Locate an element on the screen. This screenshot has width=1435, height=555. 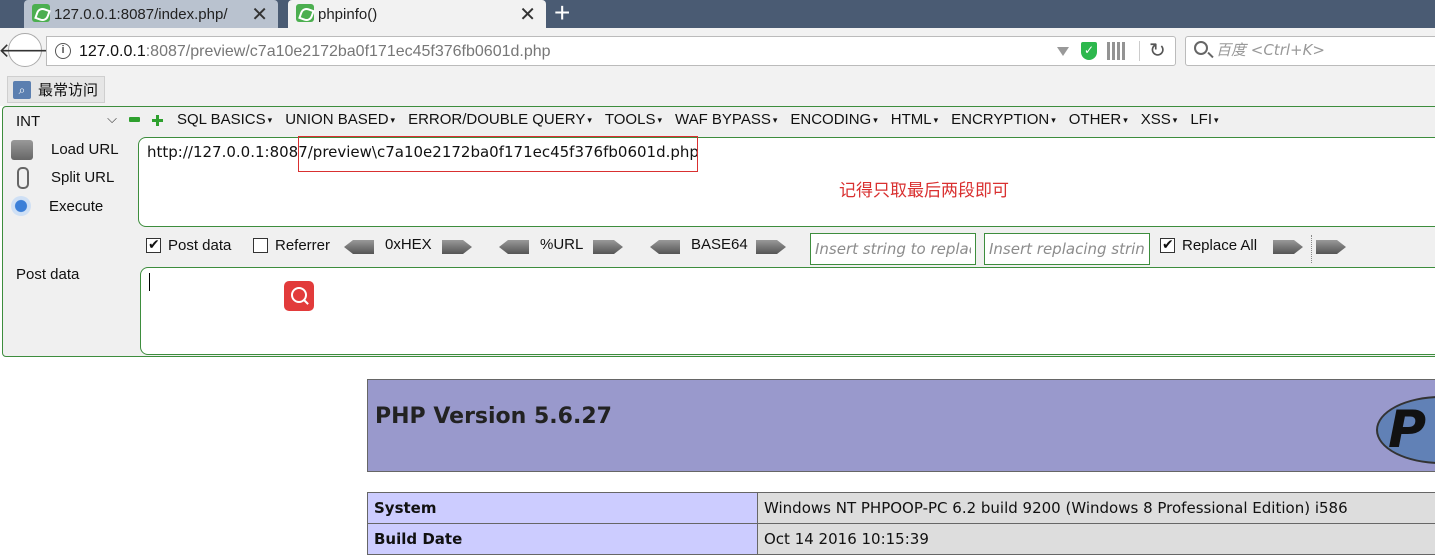
chevron-down-icon: ⌵ is located at coordinates (112, 119).